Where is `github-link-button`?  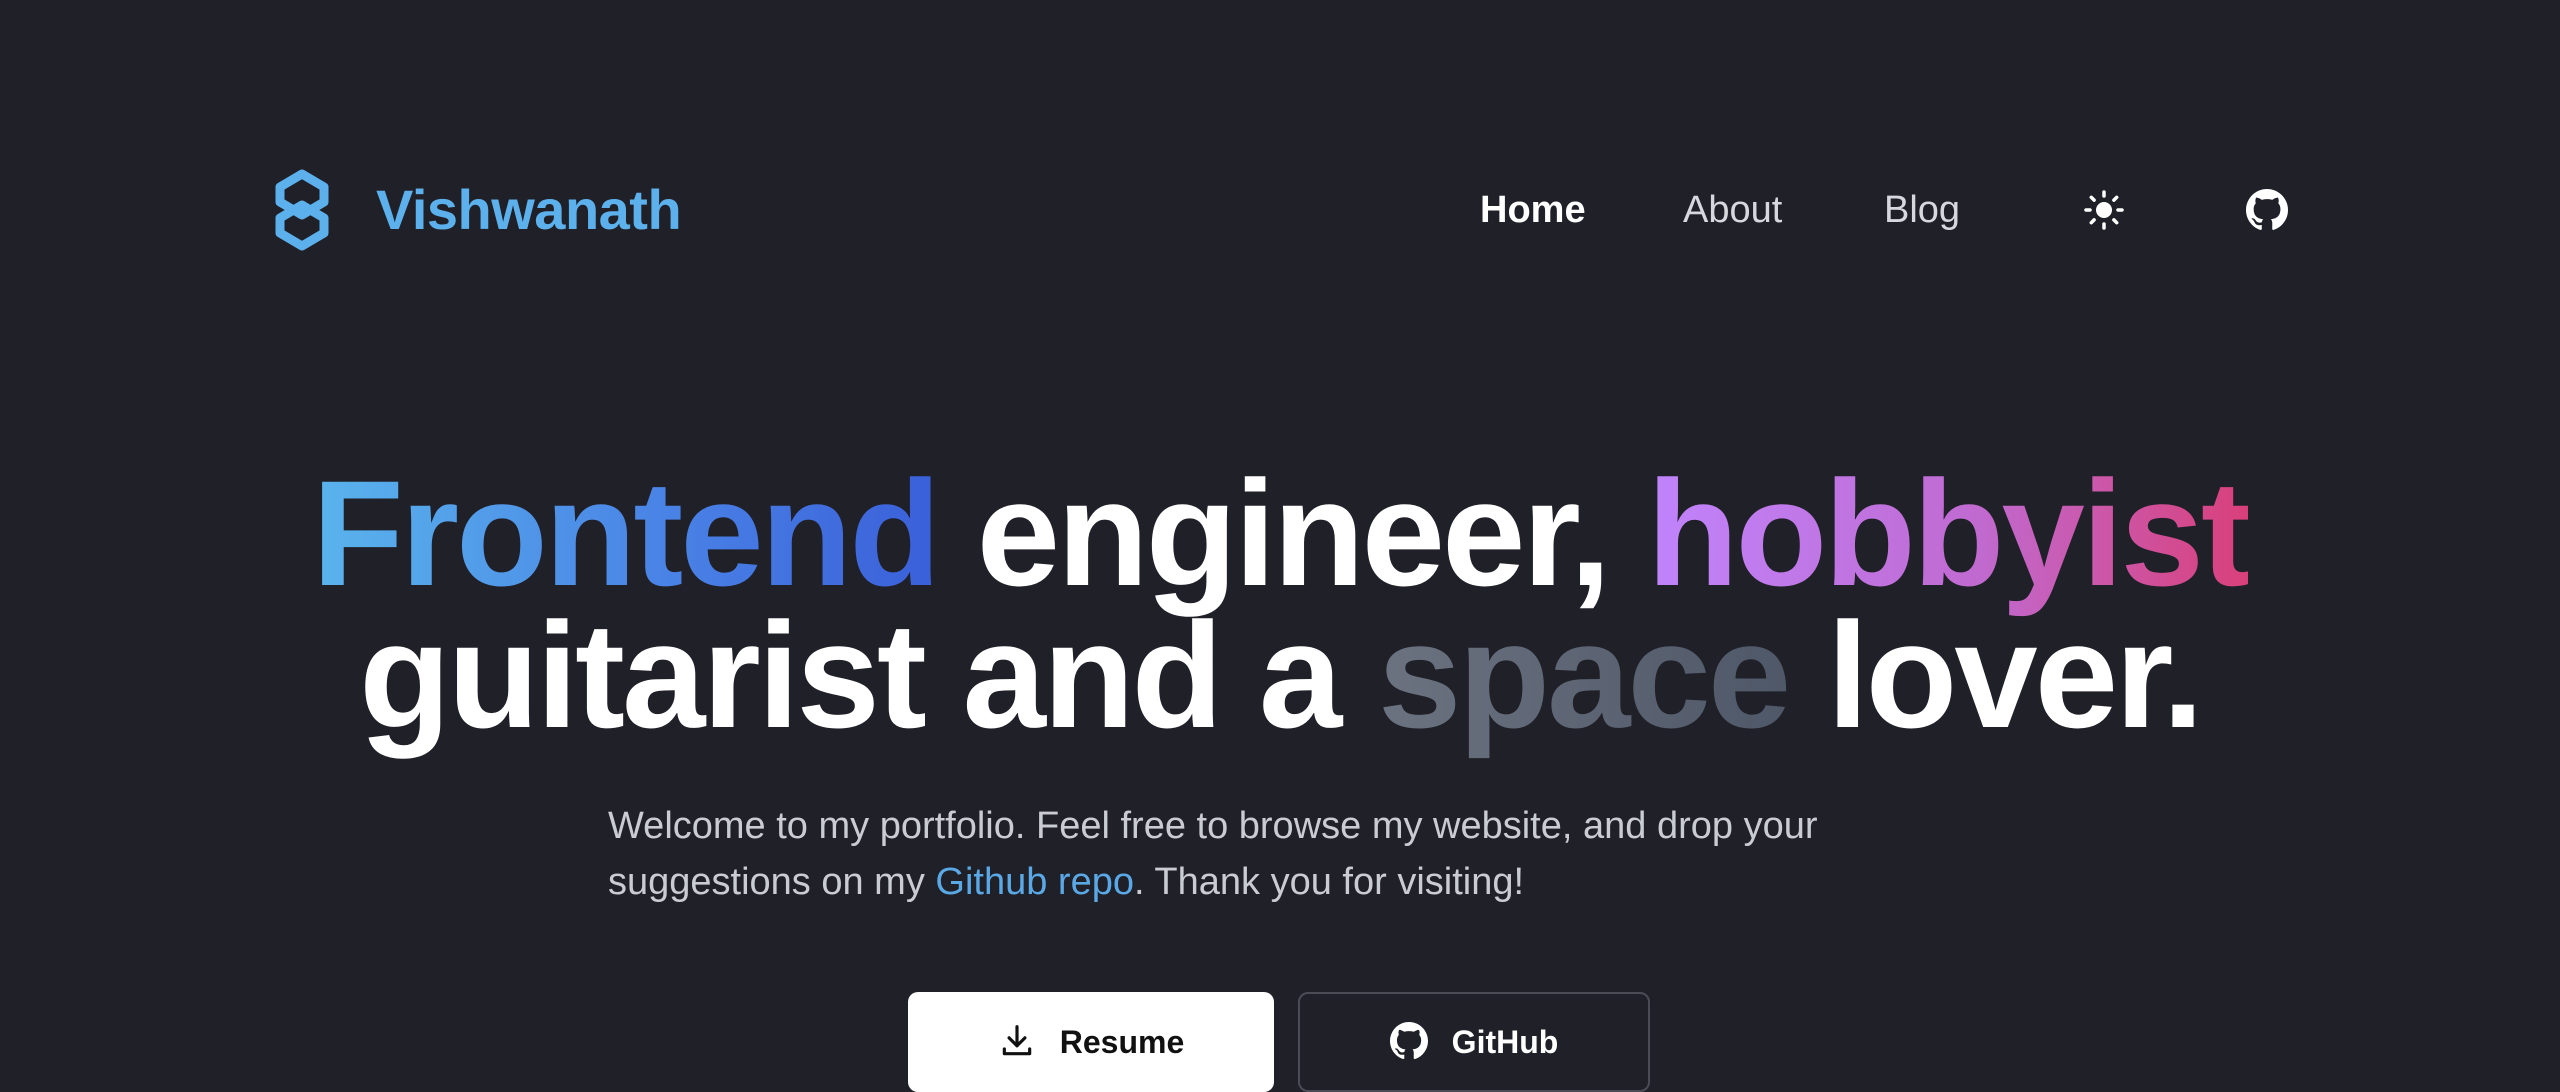
github-link-button is located at coordinates (2267, 210).